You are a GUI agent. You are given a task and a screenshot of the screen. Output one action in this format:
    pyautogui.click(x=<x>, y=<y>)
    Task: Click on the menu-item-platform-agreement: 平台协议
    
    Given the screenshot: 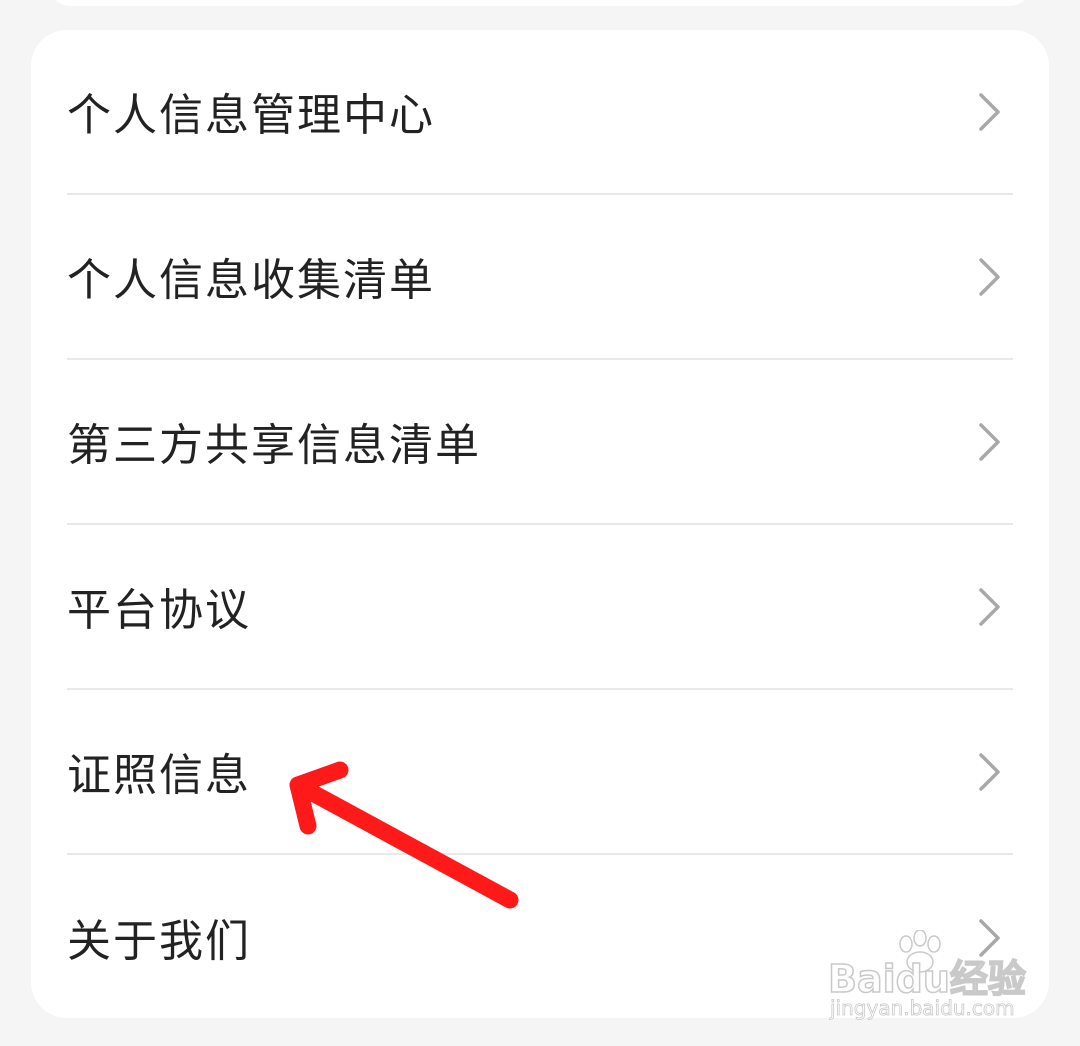 What is the action you would take?
    pyautogui.click(x=540, y=607)
    